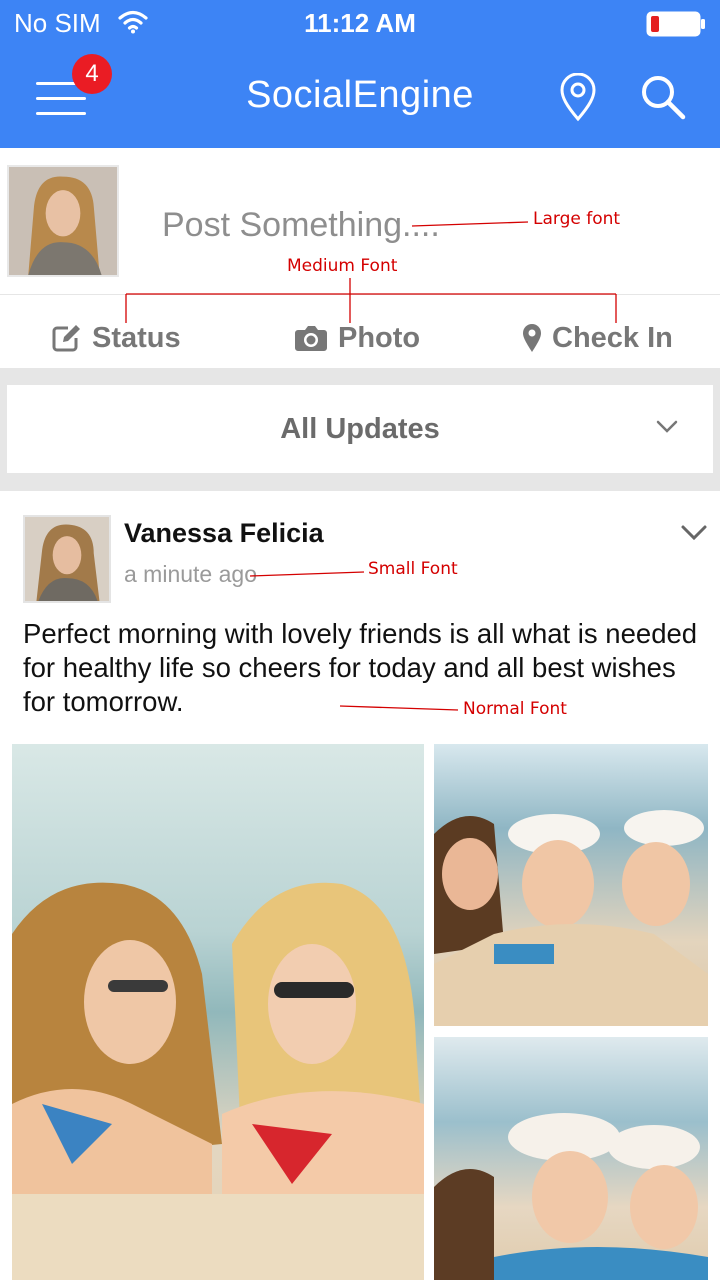 The width and height of the screenshot is (720, 1280). I want to click on status-time: 11:12 AM, so click(360, 23).